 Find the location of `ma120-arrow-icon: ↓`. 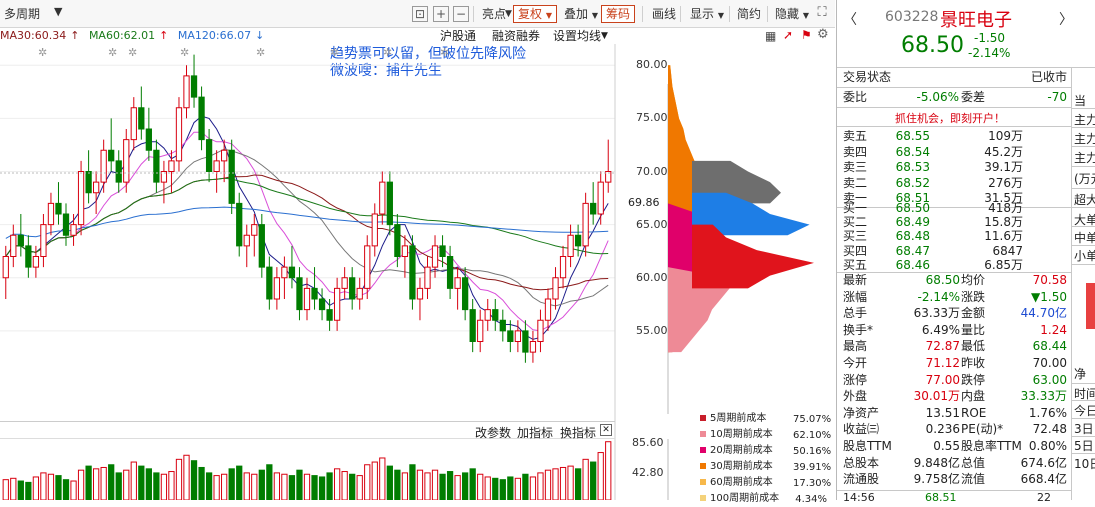

ma120-arrow-icon: ↓ is located at coordinates (260, 35).